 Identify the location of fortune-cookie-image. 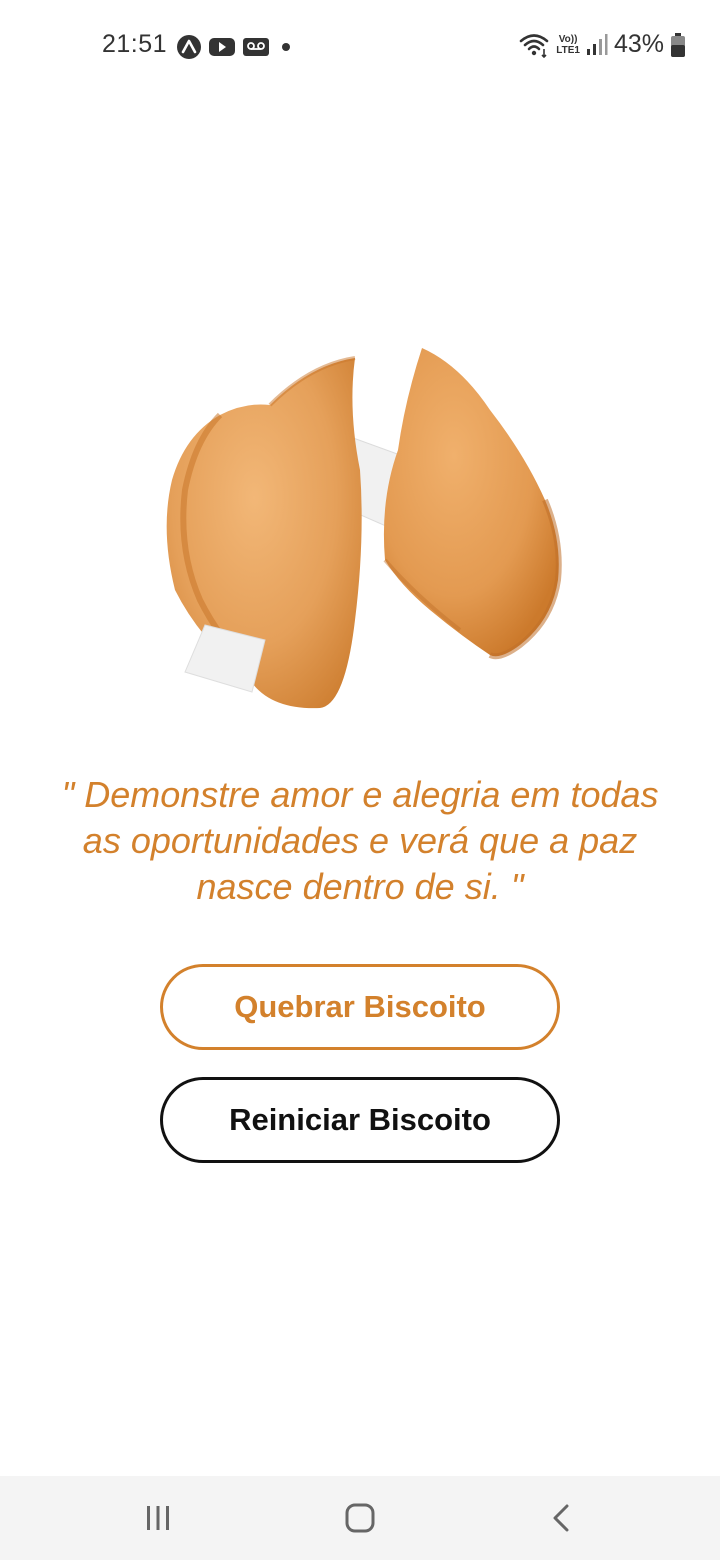
(365, 530).